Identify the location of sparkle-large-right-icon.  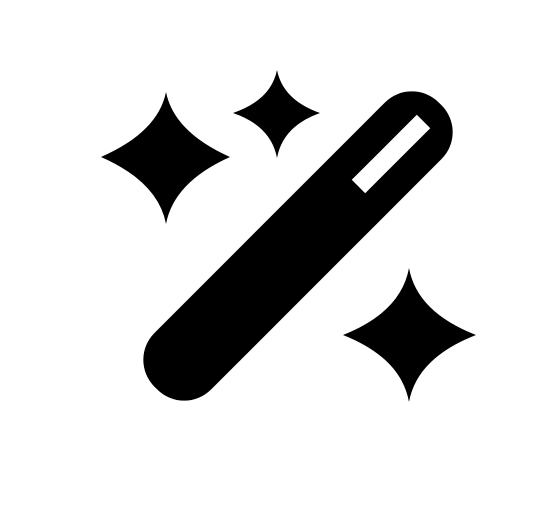
(409, 335).